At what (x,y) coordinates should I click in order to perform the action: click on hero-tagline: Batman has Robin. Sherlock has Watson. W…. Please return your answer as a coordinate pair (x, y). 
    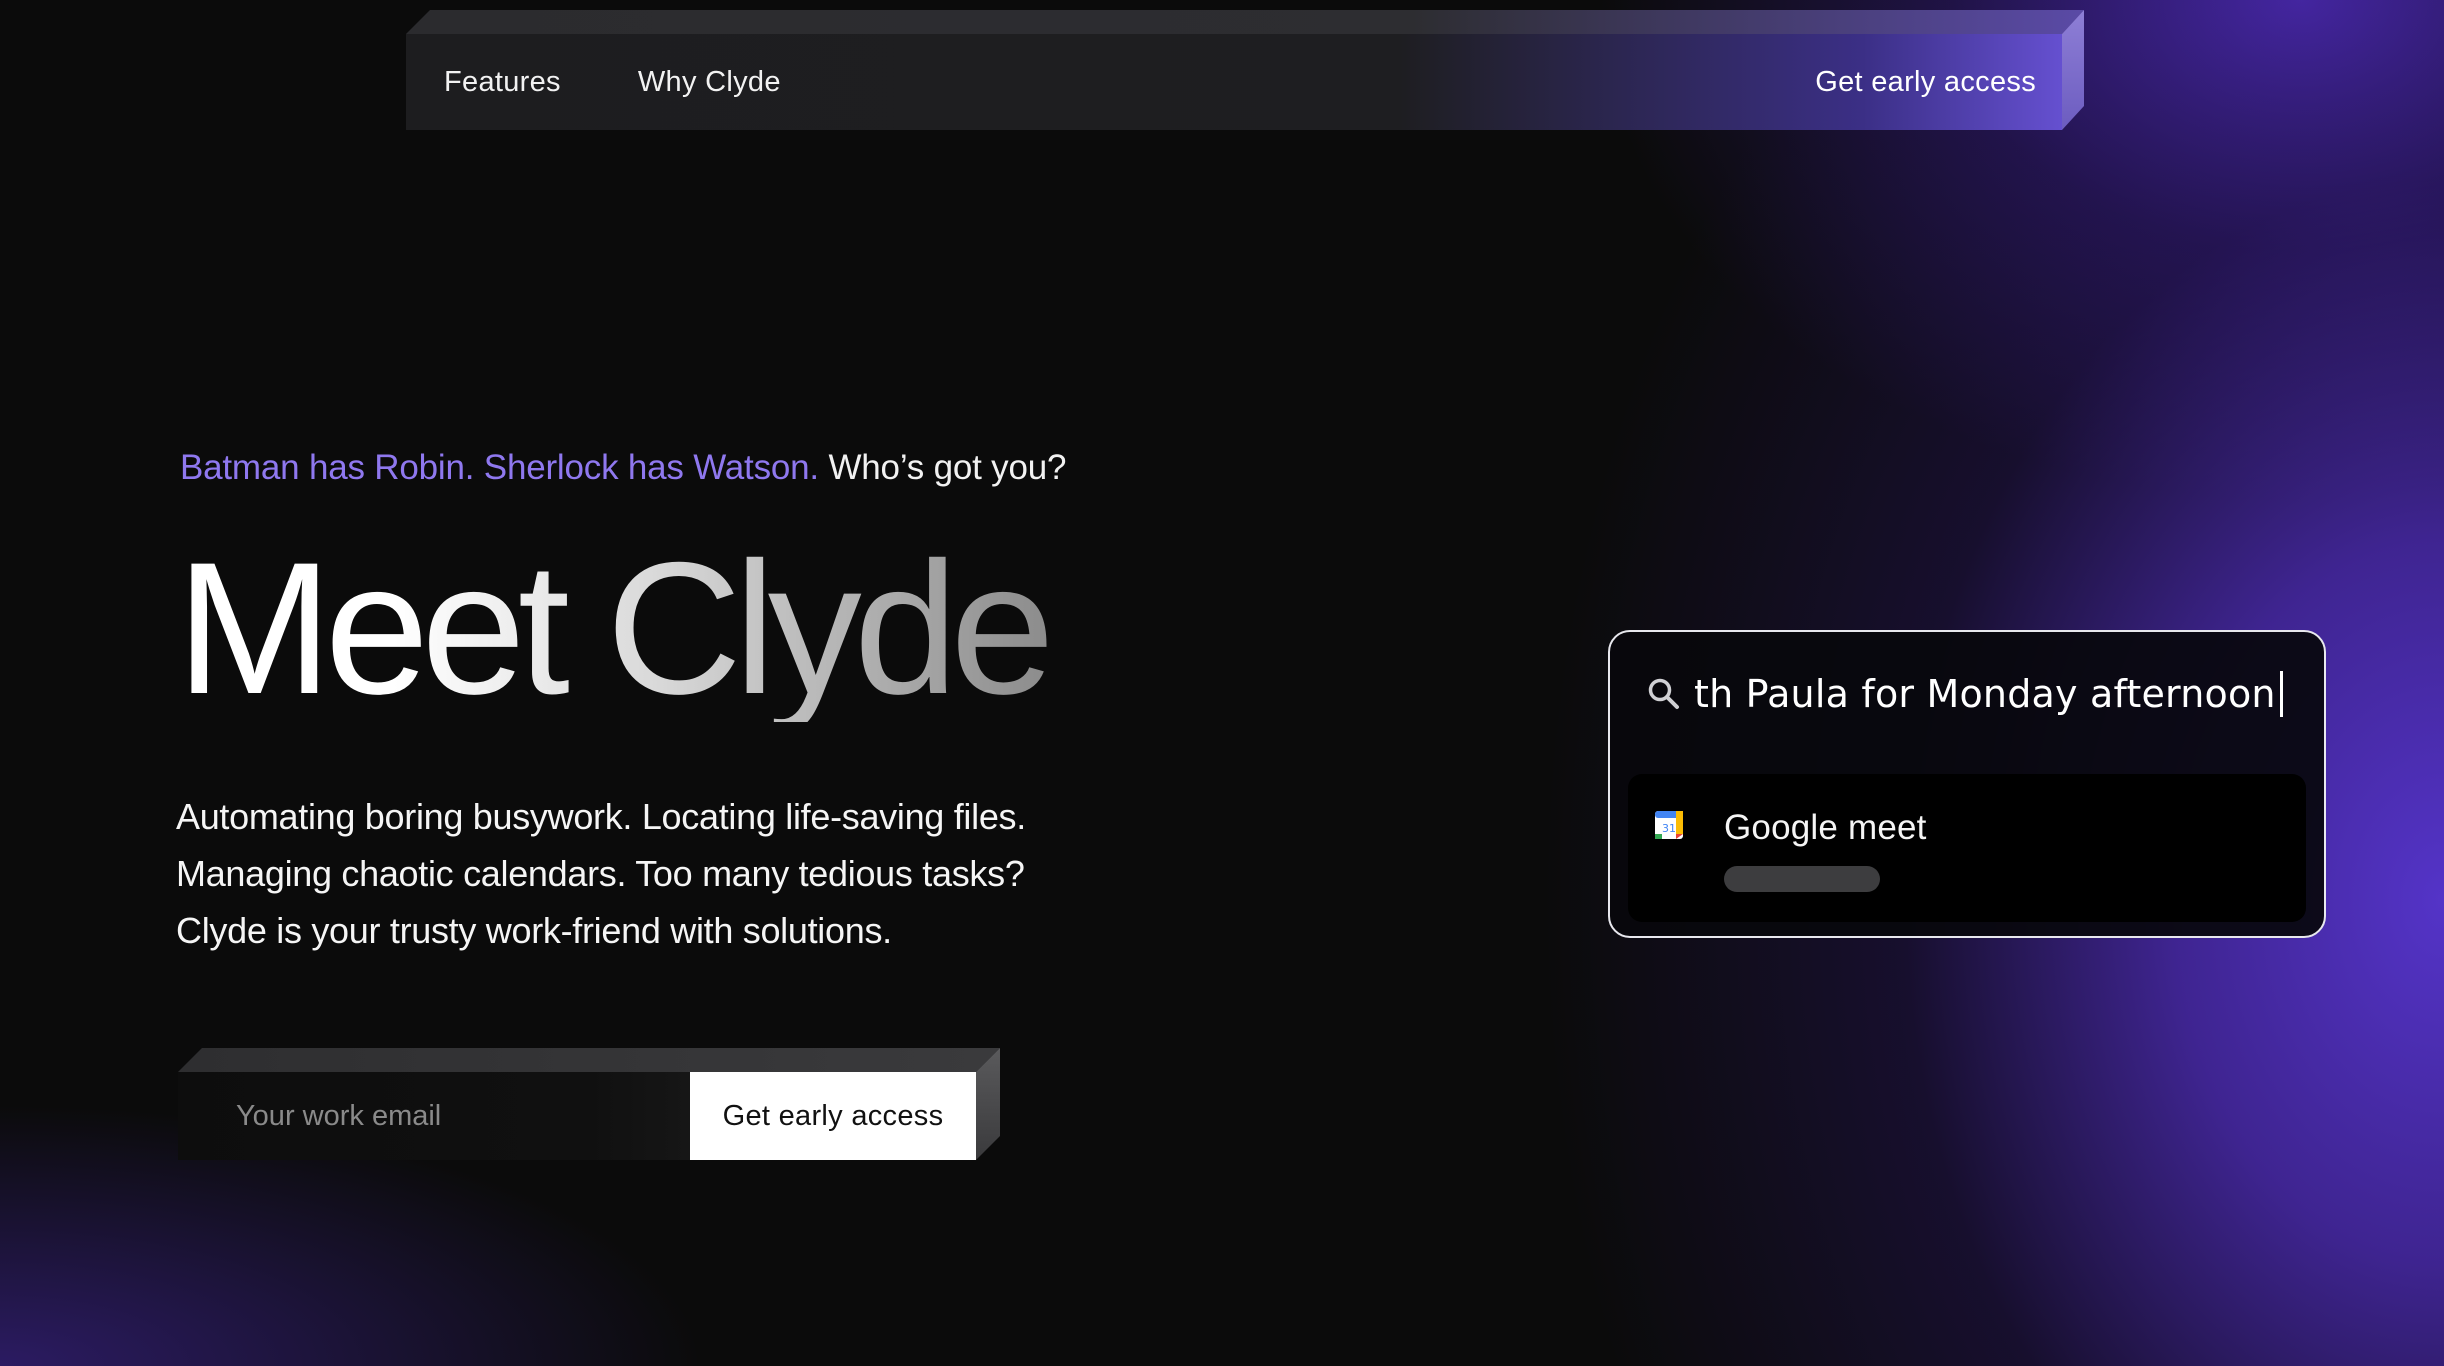
    Looking at the image, I should click on (623, 468).